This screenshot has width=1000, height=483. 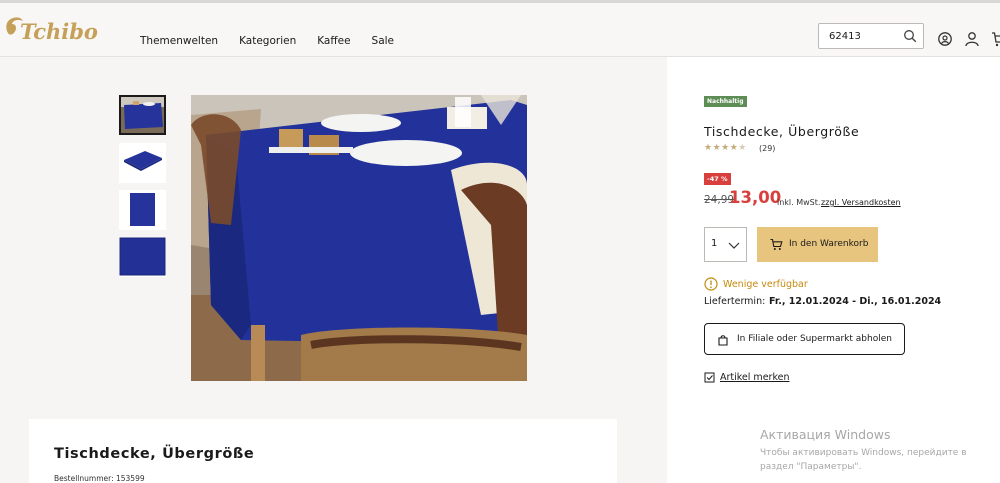 I want to click on sustainability-badge: Nachhaltig, so click(x=725, y=101).